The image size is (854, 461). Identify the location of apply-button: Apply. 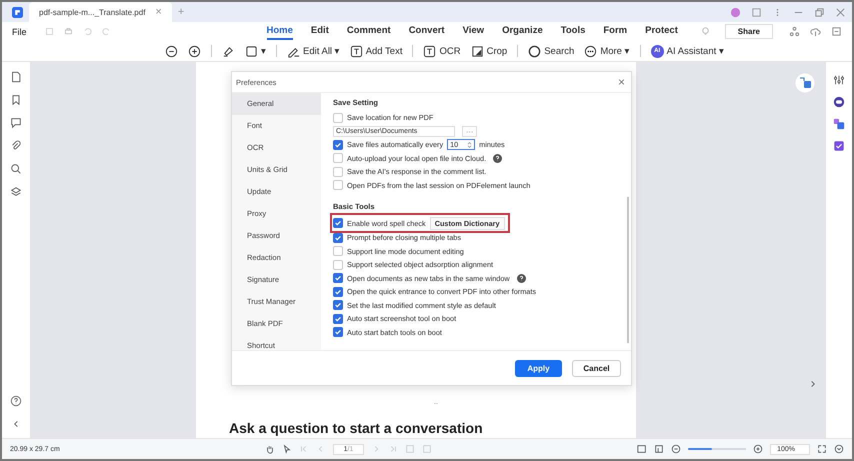
(538, 368).